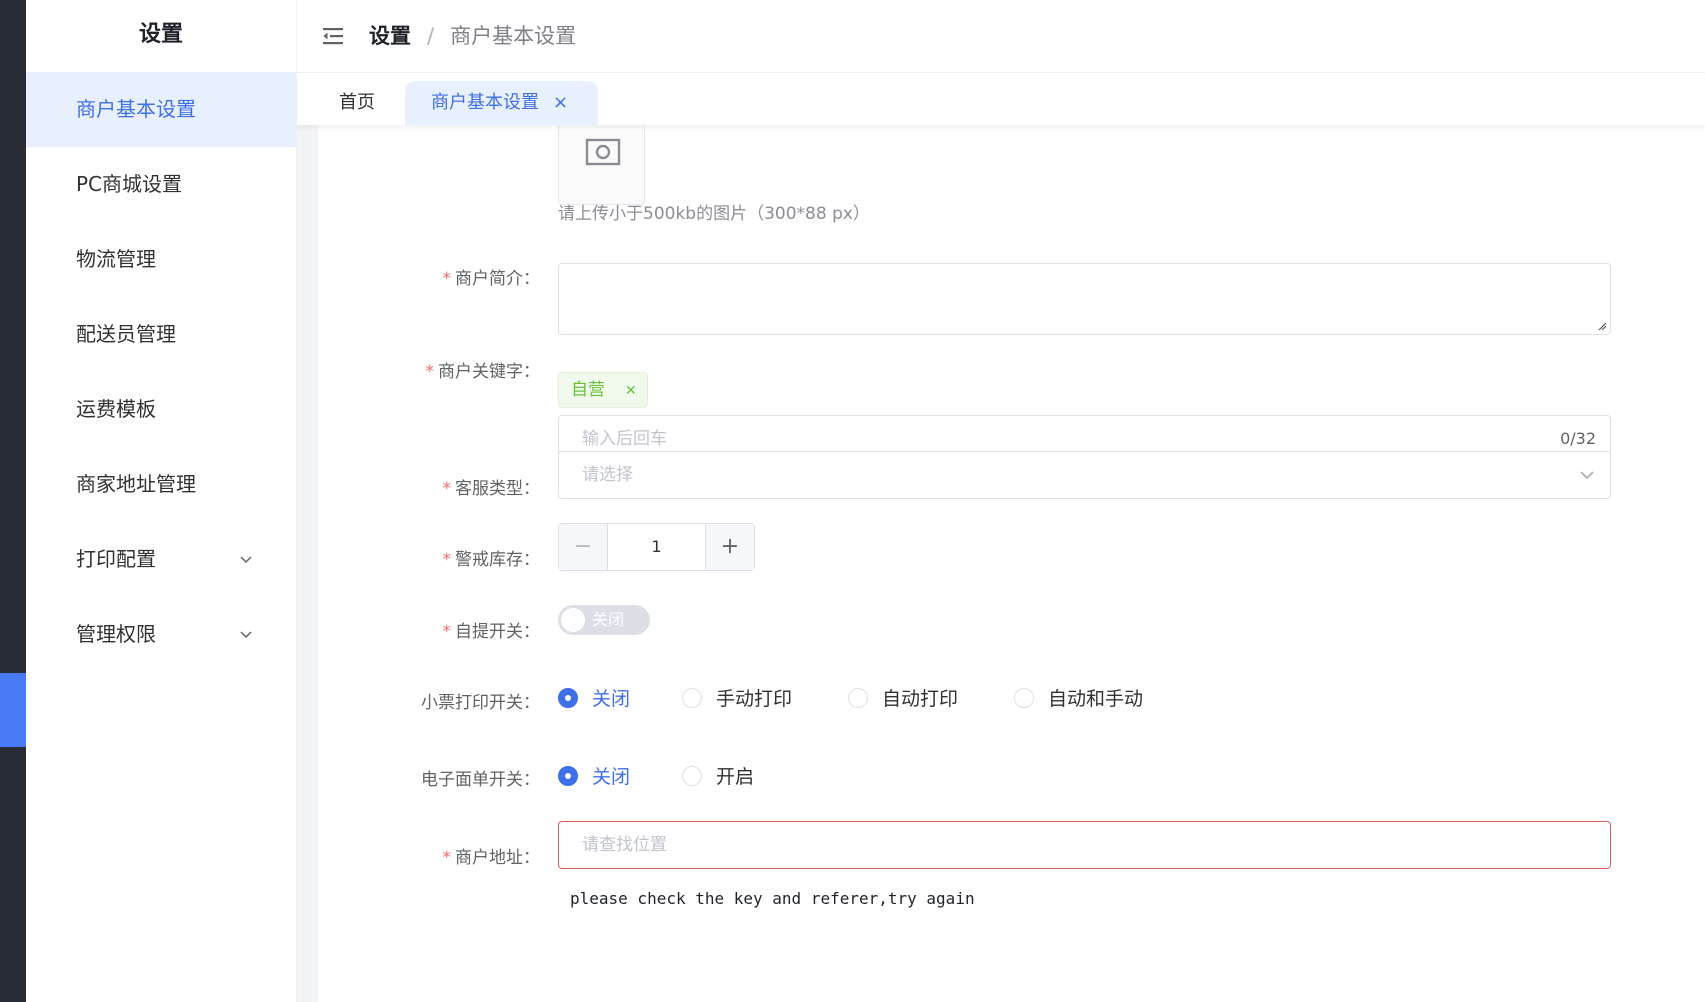  What do you see at coordinates (583, 547) in the screenshot?
I see `decrement-button: −` at bounding box center [583, 547].